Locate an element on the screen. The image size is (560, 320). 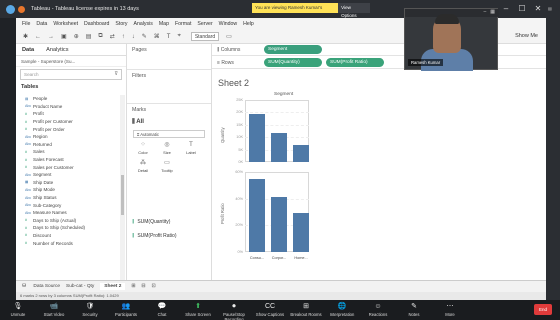
menu-file: File is located at coordinates (26, 24).